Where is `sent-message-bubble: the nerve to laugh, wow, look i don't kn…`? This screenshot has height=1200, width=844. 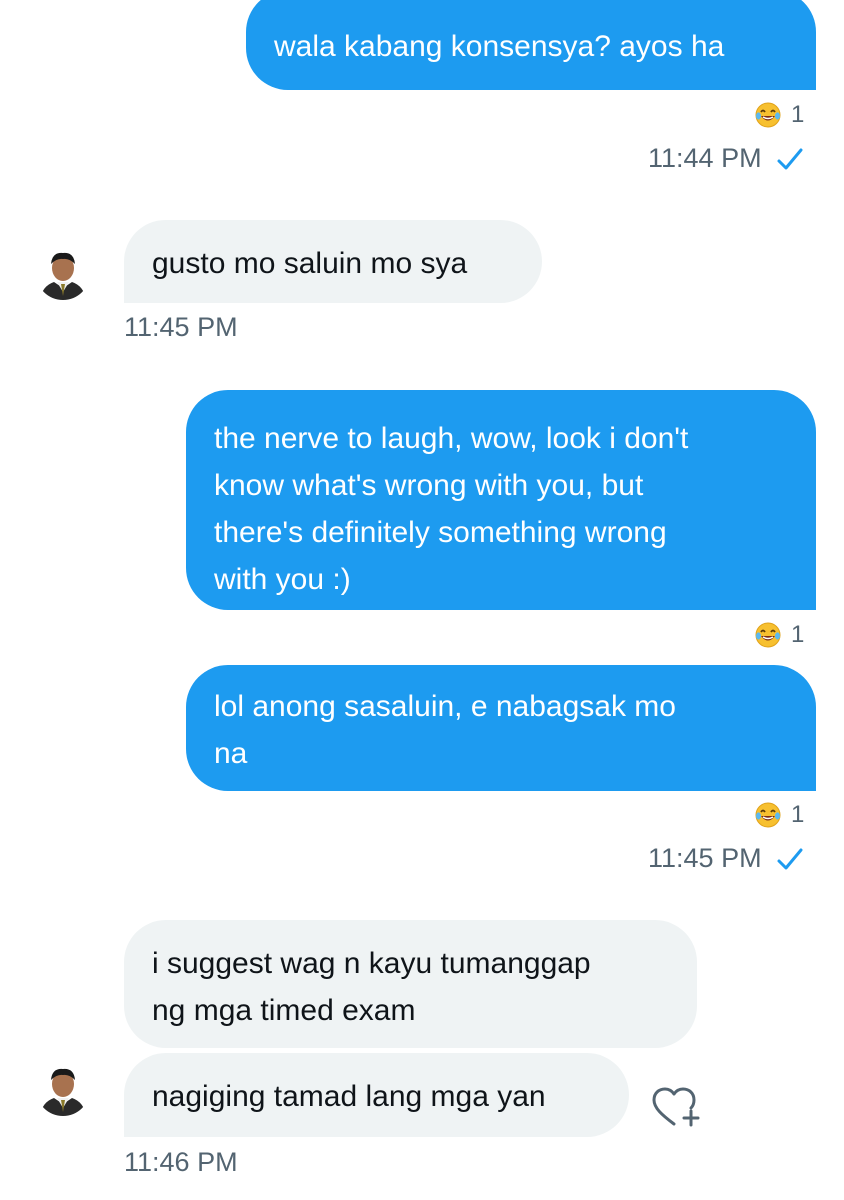
sent-message-bubble: the nerve to laugh, wow, look i don't kn… is located at coordinates (501, 500).